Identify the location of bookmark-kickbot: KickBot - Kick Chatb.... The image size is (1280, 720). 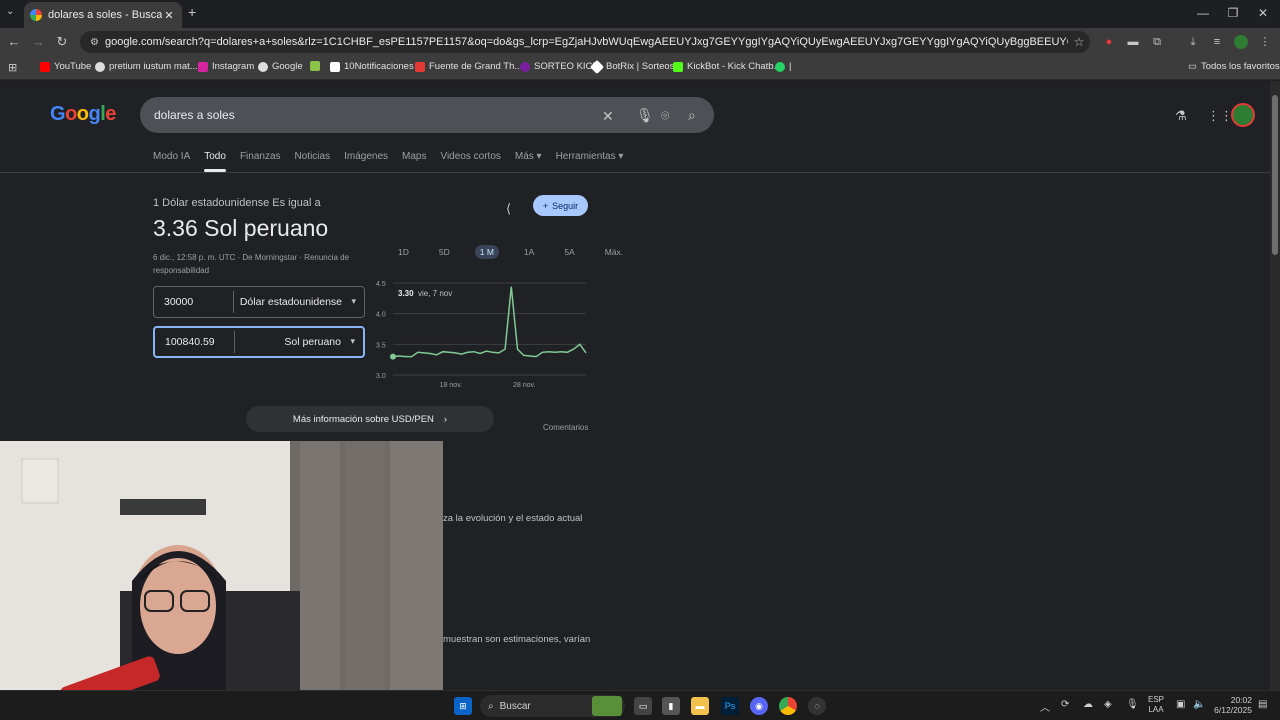
(727, 66).